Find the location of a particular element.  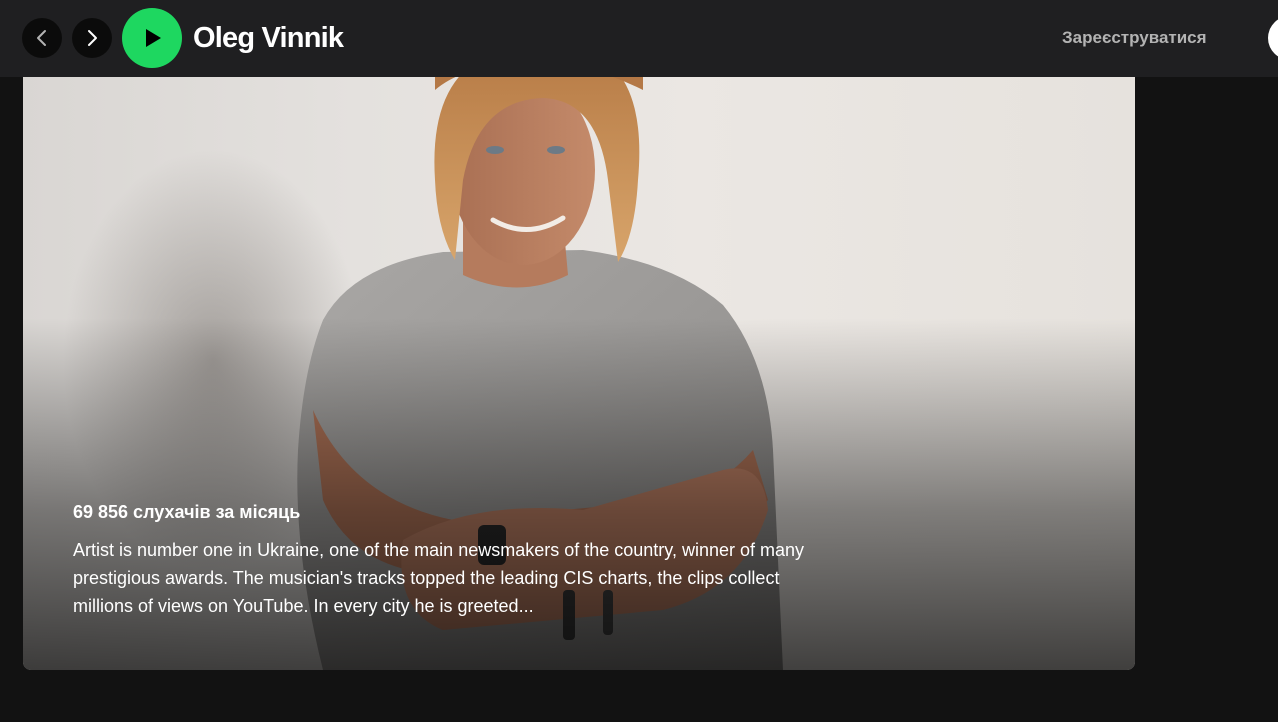

back-button is located at coordinates (42, 38).